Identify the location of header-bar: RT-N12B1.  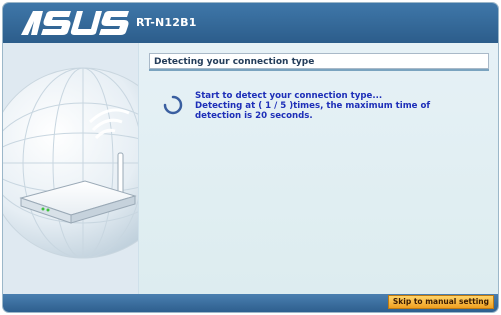
(250, 23).